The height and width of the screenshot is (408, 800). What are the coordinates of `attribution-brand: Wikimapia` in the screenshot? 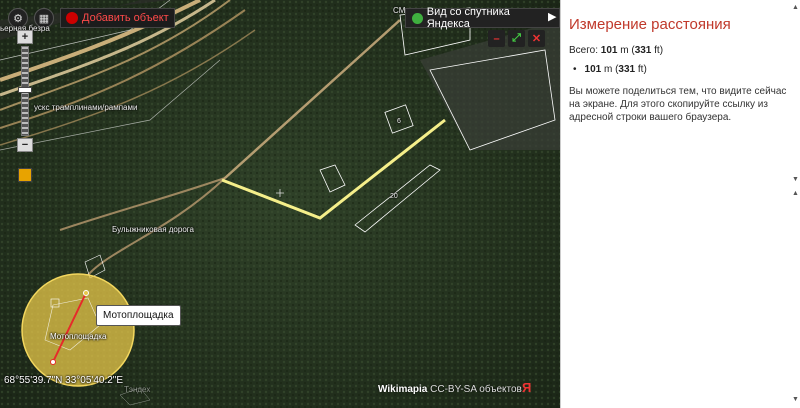 It's located at (402, 389).